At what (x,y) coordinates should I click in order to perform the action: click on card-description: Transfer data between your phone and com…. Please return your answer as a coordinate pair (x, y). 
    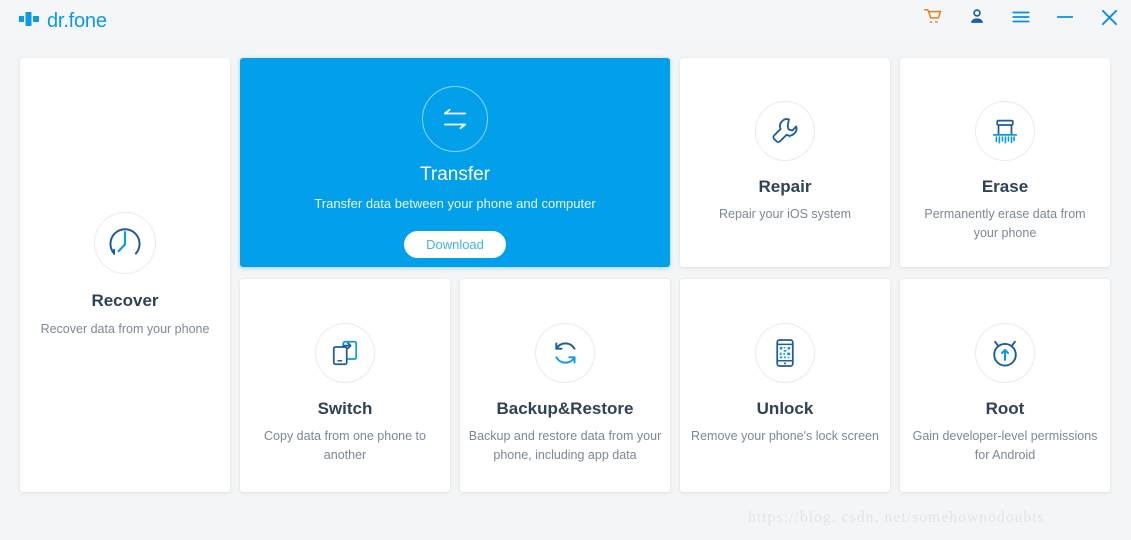
    Looking at the image, I should click on (455, 203).